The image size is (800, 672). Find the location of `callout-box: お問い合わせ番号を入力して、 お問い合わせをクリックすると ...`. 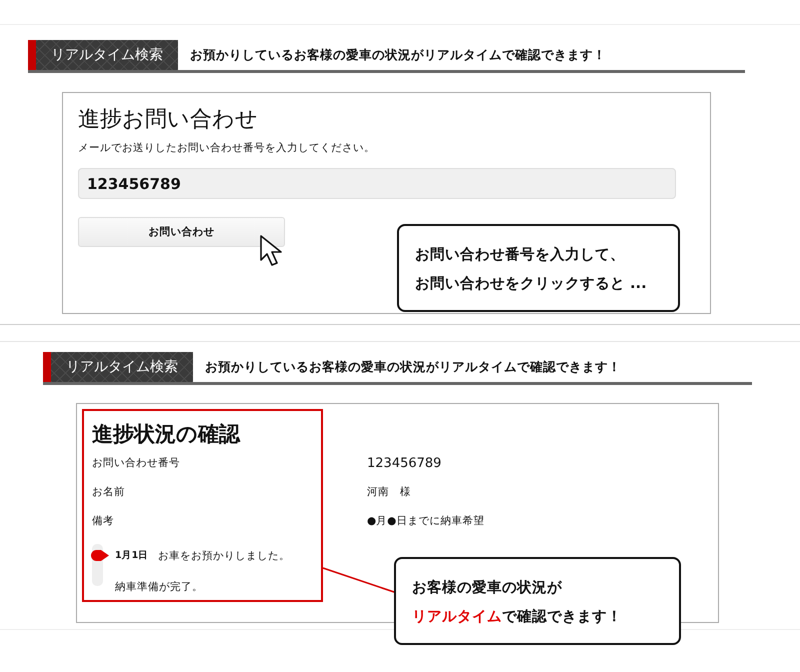

callout-box: お問い合わせ番号を入力して、 お問い合わせをクリックすると ... is located at coordinates (538, 268).